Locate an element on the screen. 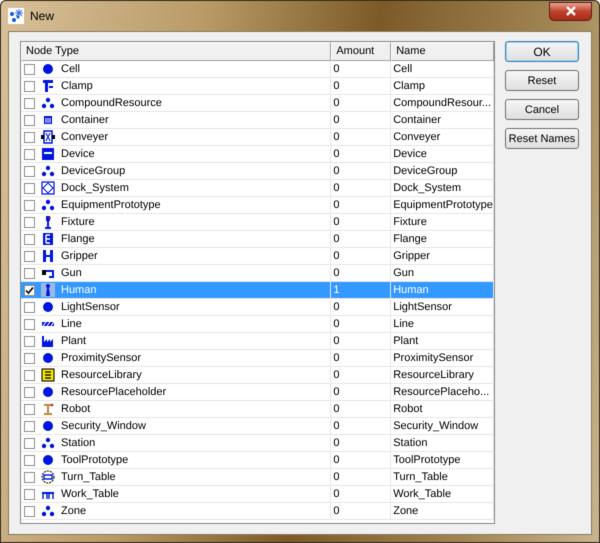 Image resolution: width=600 pixels, height=543 pixels. name-value: Station is located at coordinates (410, 443).